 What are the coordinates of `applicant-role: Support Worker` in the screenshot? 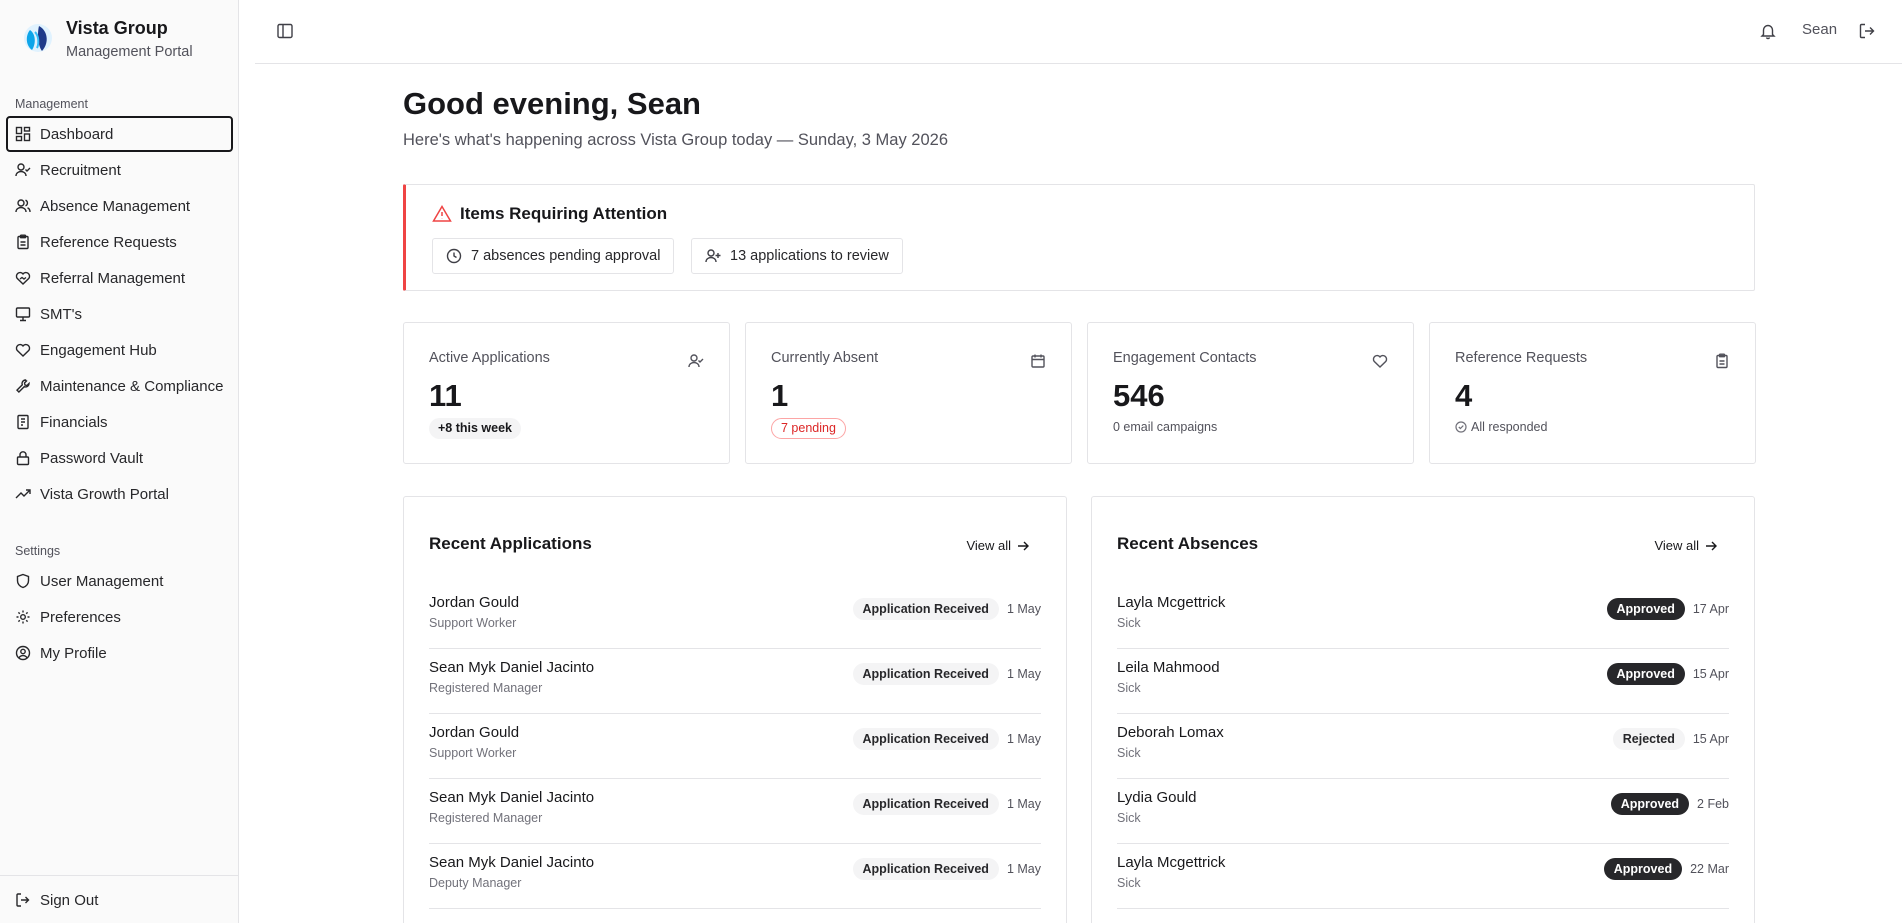 It's located at (473, 623).